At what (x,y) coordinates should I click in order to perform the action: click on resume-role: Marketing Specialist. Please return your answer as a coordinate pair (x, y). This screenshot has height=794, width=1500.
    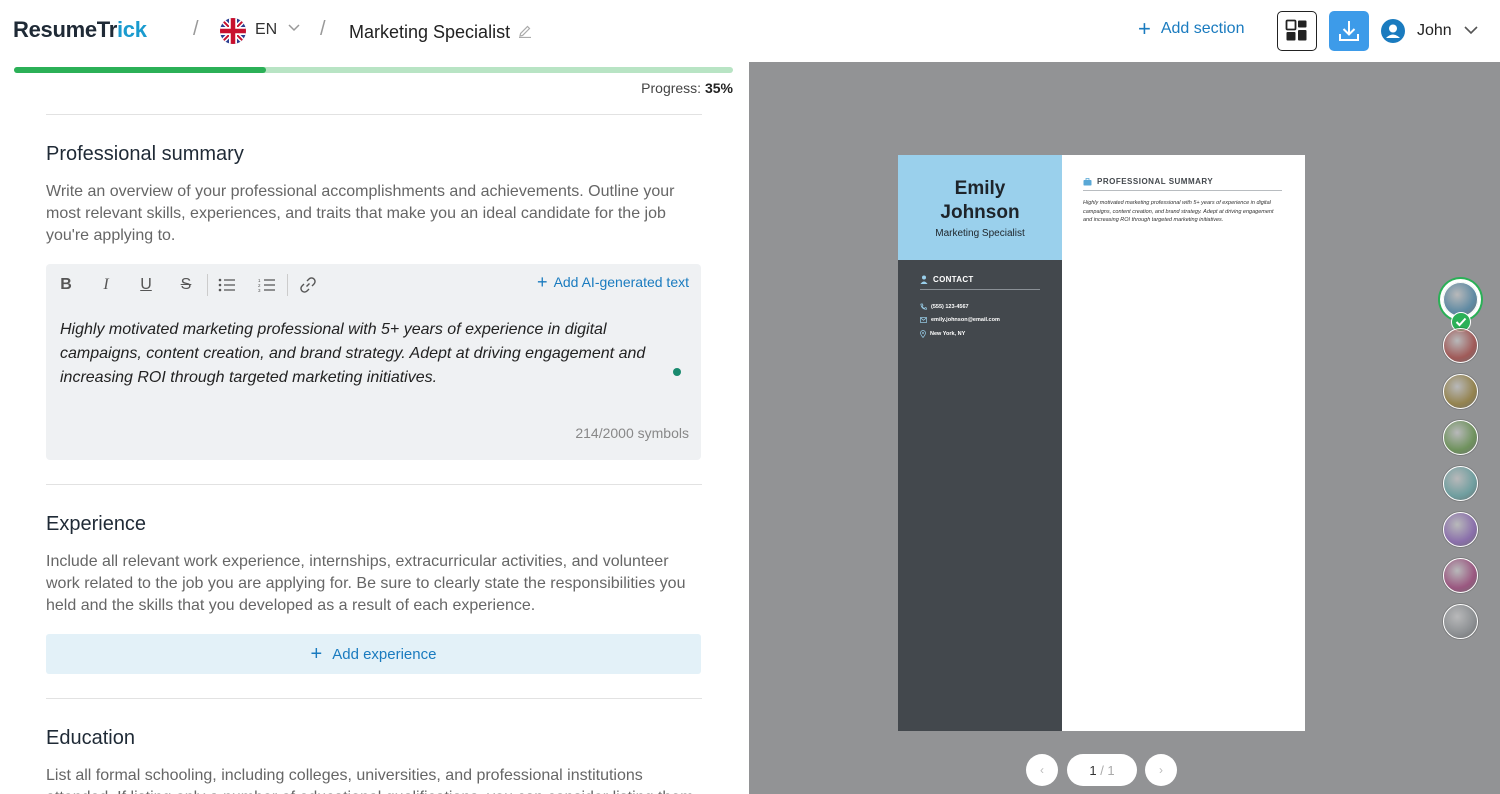
    Looking at the image, I should click on (980, 233).